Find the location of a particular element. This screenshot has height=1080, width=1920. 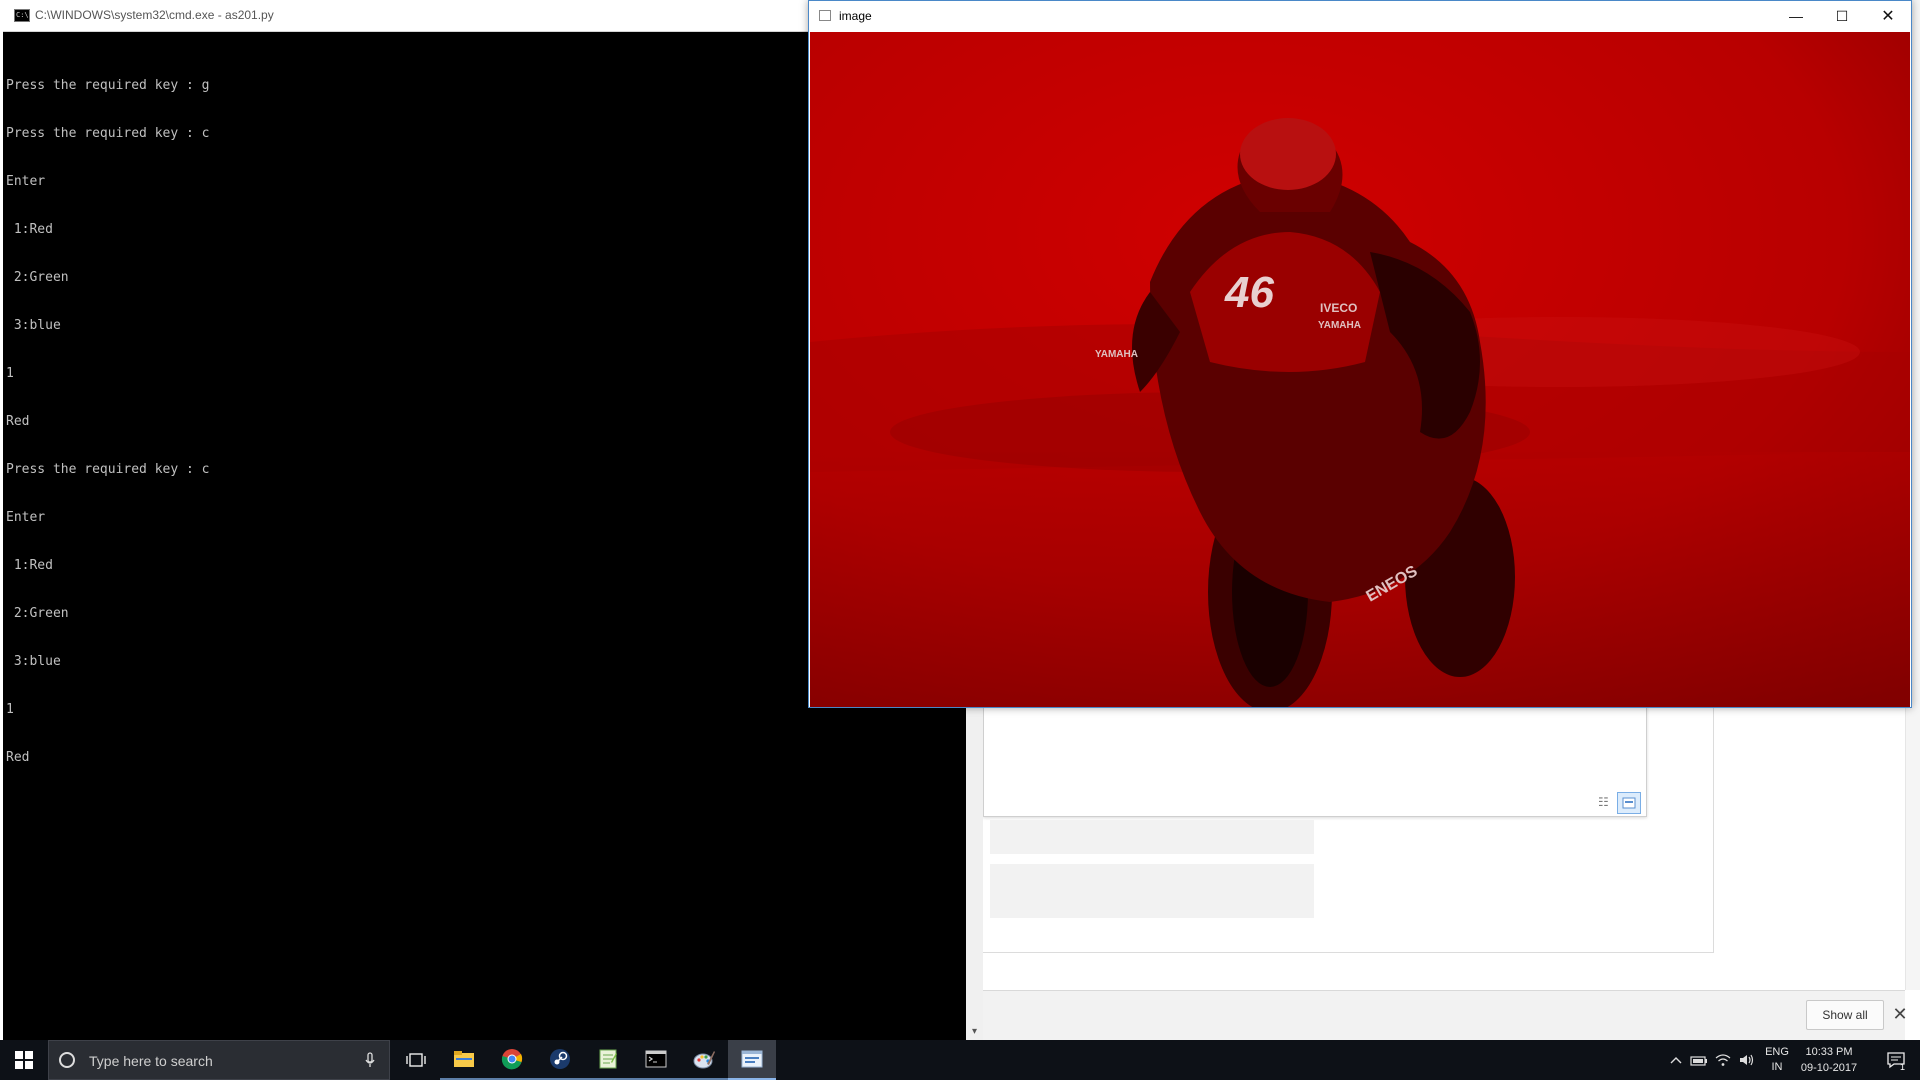

language-top: ENG is located at coordinates (1777, 1052).